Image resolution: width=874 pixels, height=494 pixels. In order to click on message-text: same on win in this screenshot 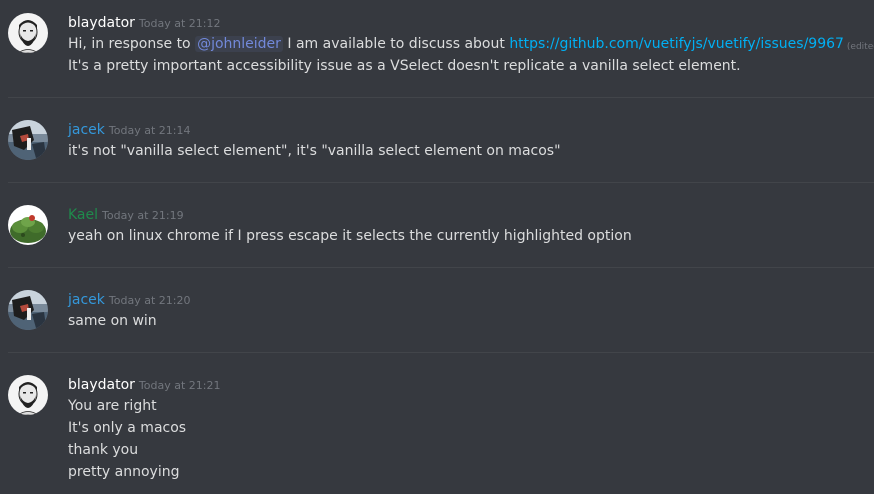, I will do `click(112, 321)`.